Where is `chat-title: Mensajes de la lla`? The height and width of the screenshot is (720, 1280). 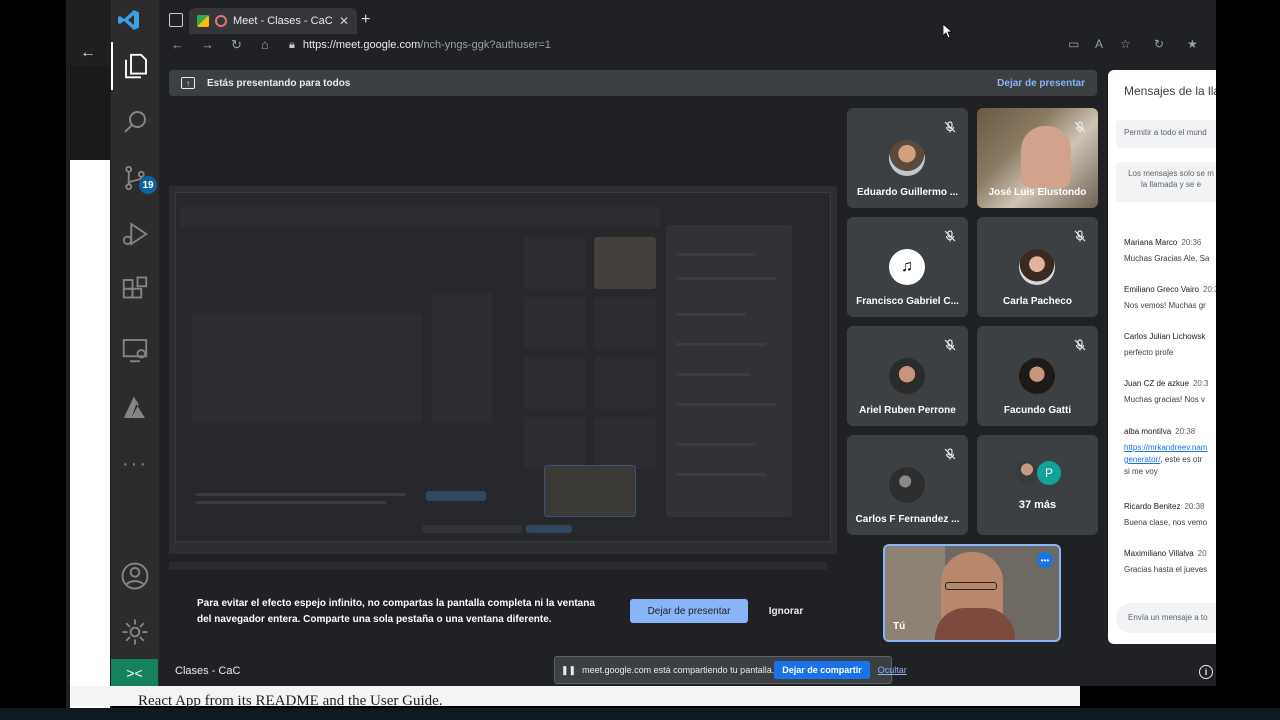
chat-title: Mensajes de la lla is located at coordinates (1170, 91).